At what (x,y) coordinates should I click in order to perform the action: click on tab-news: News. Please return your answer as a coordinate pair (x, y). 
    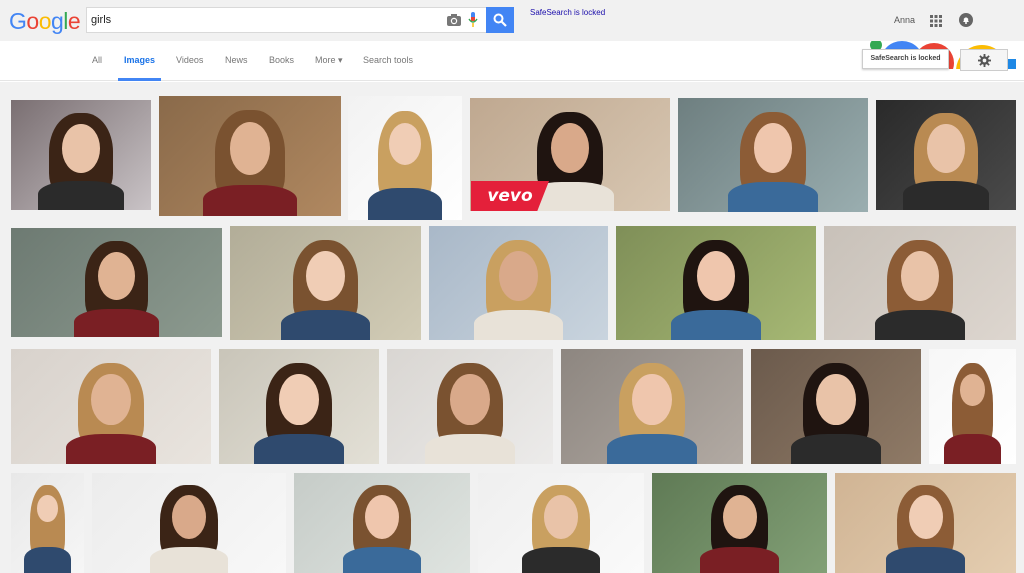
    Looking at the image, I should click on (236, 60).